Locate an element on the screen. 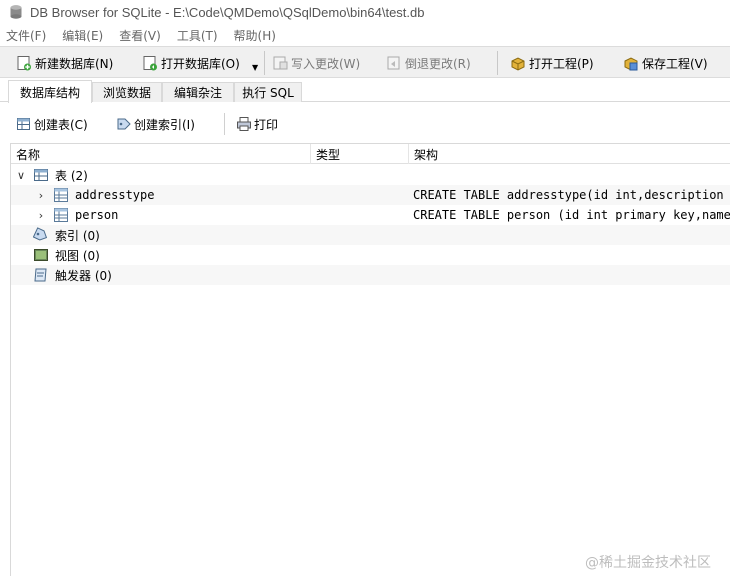 The width and height of the screenshot is (730, 576). tree-node-label: 视图 (0) is located at coordinates (77, 255).